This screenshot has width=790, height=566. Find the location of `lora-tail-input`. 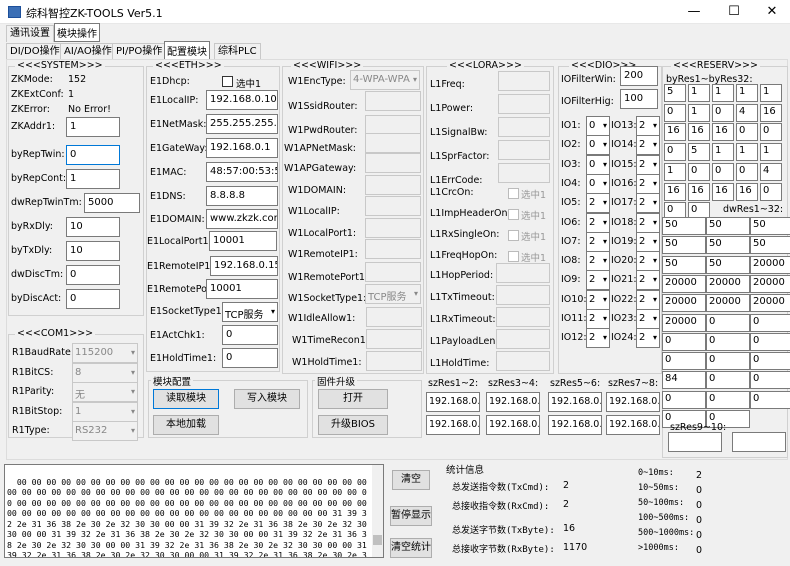

lora-tail-input is located at coordinates (523, 317).